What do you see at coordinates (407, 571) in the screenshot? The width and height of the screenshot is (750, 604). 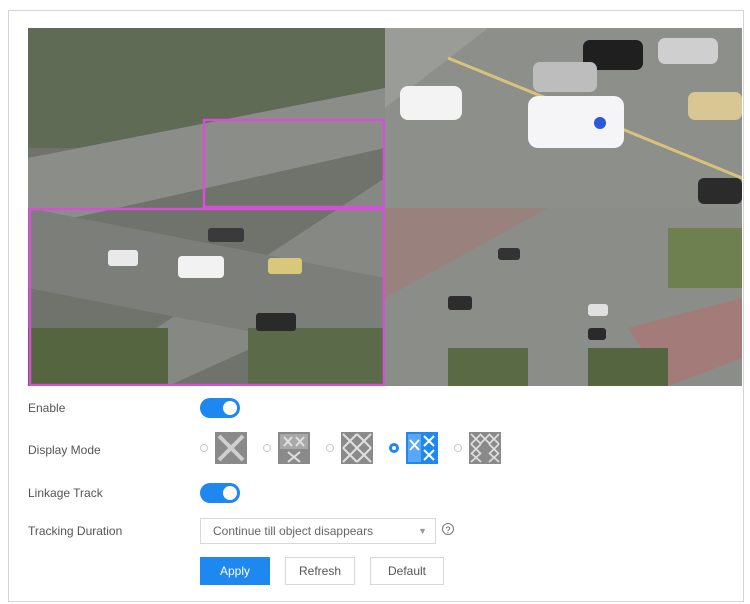 I see `default-button: Default` at bounding box center [407, 571].